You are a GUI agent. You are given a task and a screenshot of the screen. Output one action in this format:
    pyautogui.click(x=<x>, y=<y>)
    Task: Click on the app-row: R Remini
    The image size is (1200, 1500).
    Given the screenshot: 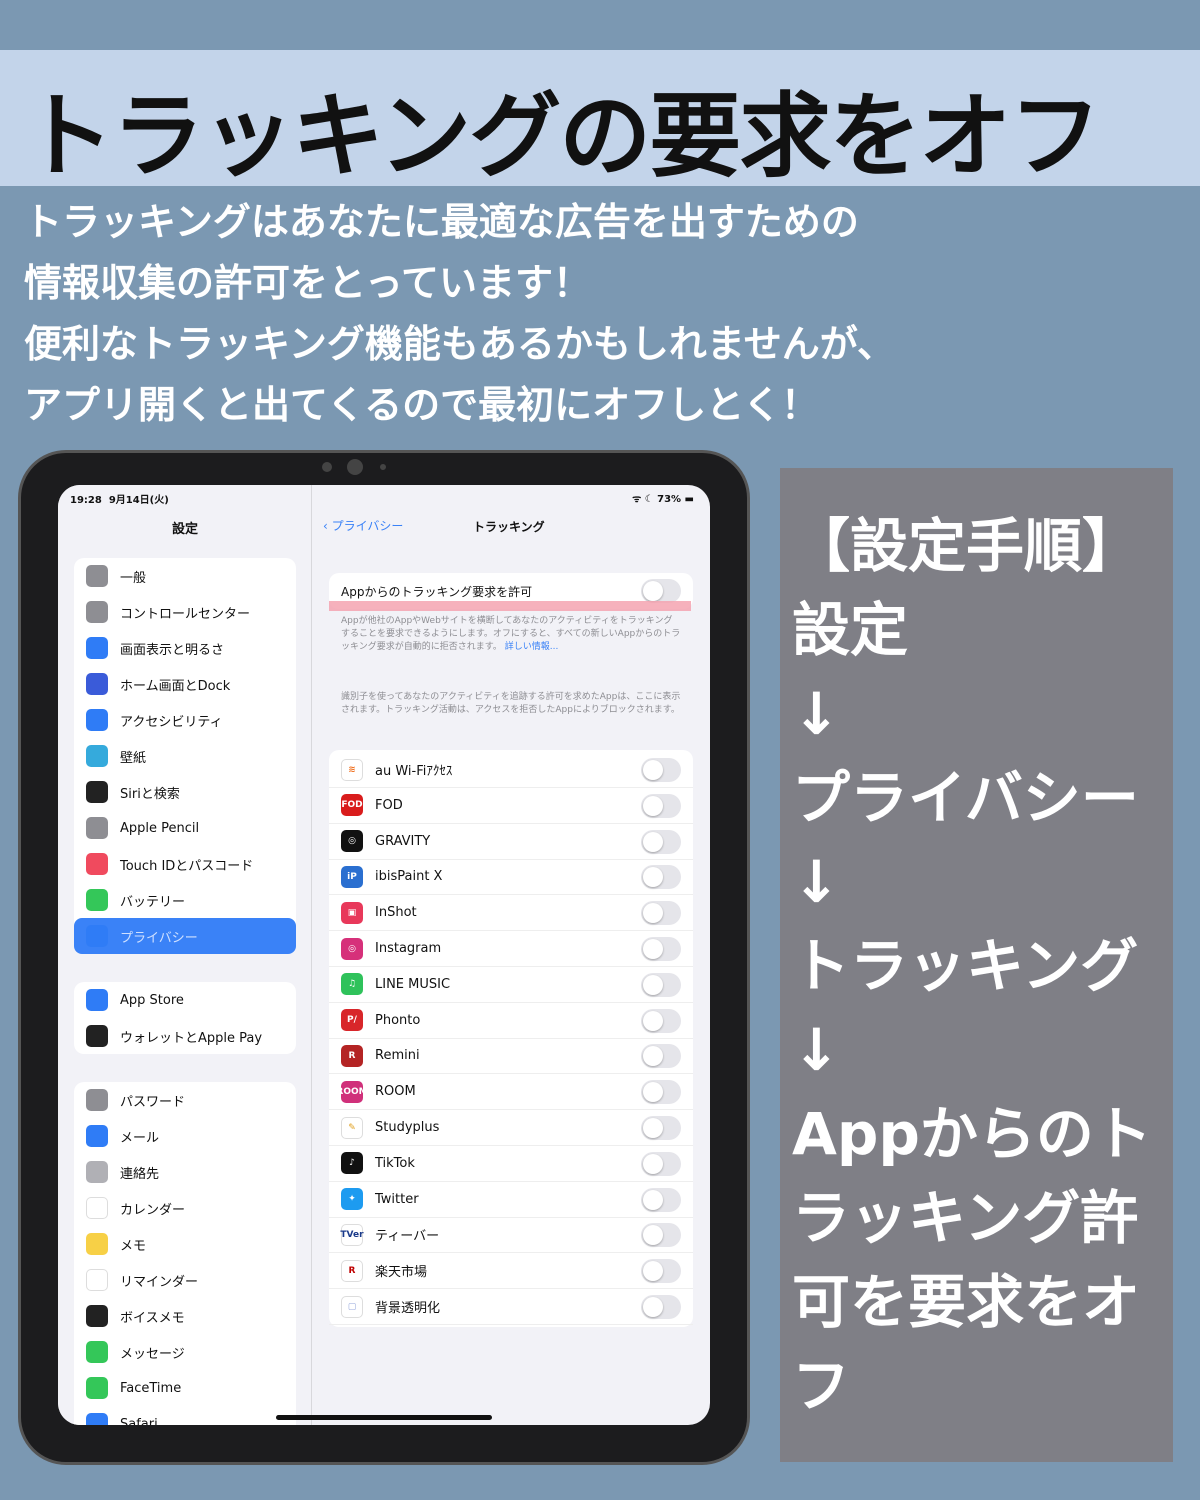 What is the action you would take?
    pyautogui.click(x=511, y=1056)
    